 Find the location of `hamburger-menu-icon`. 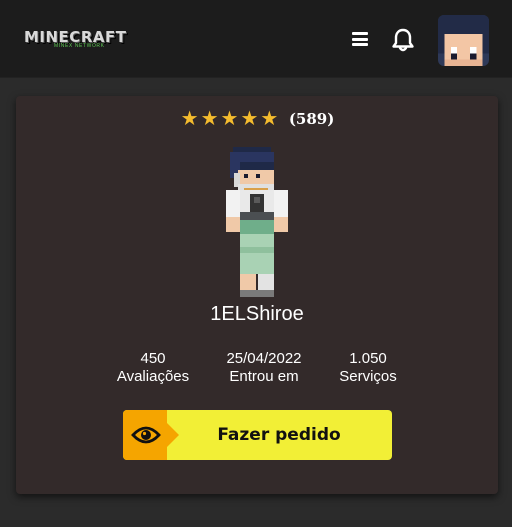

hamburger-menu-icon is located at coordinates (360, 39).